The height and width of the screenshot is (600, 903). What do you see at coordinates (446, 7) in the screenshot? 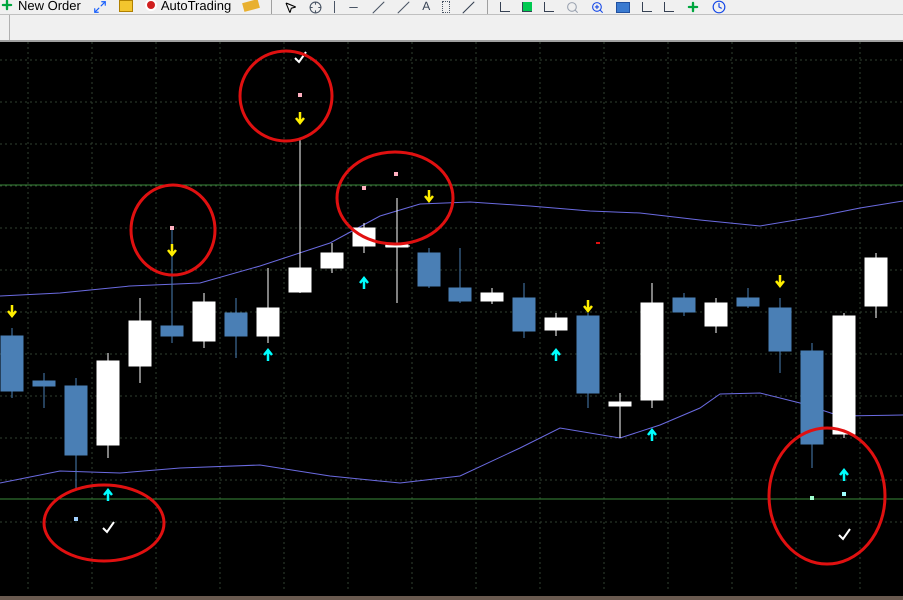
I see `label-icon` at bounding box center [446, 7].